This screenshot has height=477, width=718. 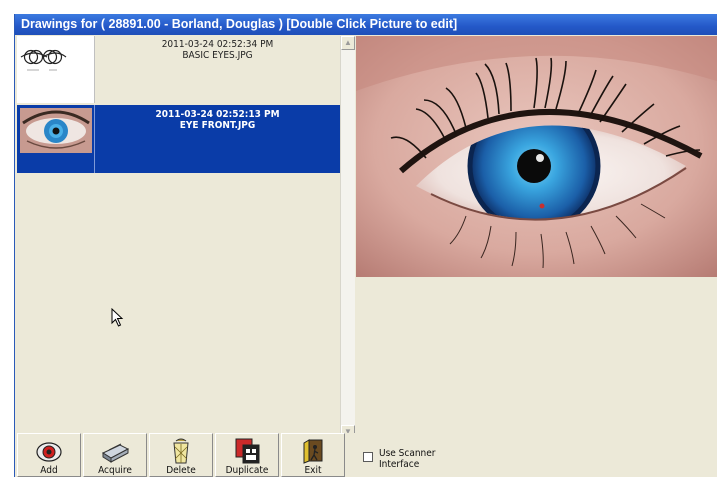 What do you see at coordinates (56, 130) in the screenshot?
I see `eye-photo-icon` at bounding box center [56, 130].